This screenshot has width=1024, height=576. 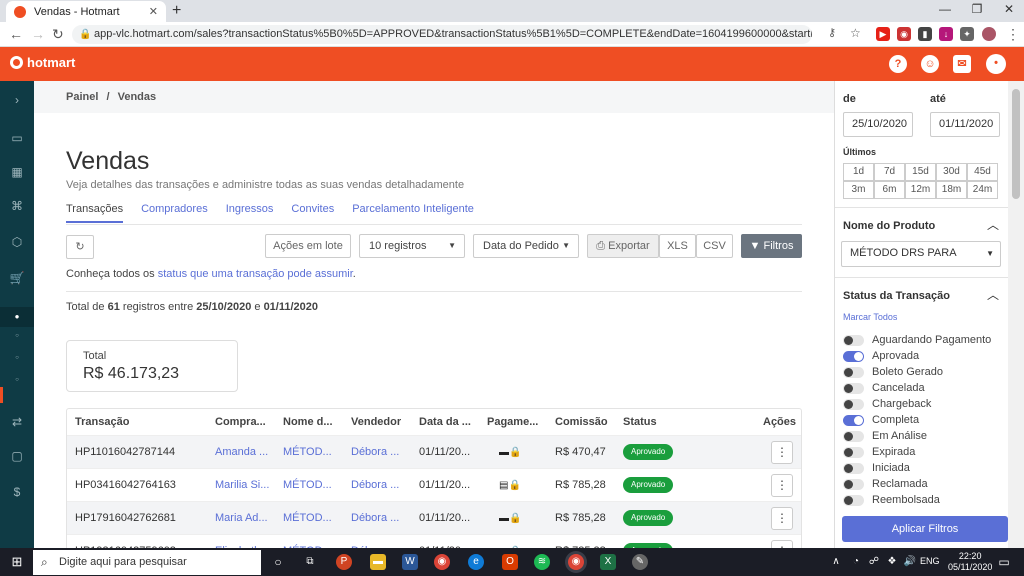 I want to click on quick-range-12m: 12m, so click(x=920, y=190).